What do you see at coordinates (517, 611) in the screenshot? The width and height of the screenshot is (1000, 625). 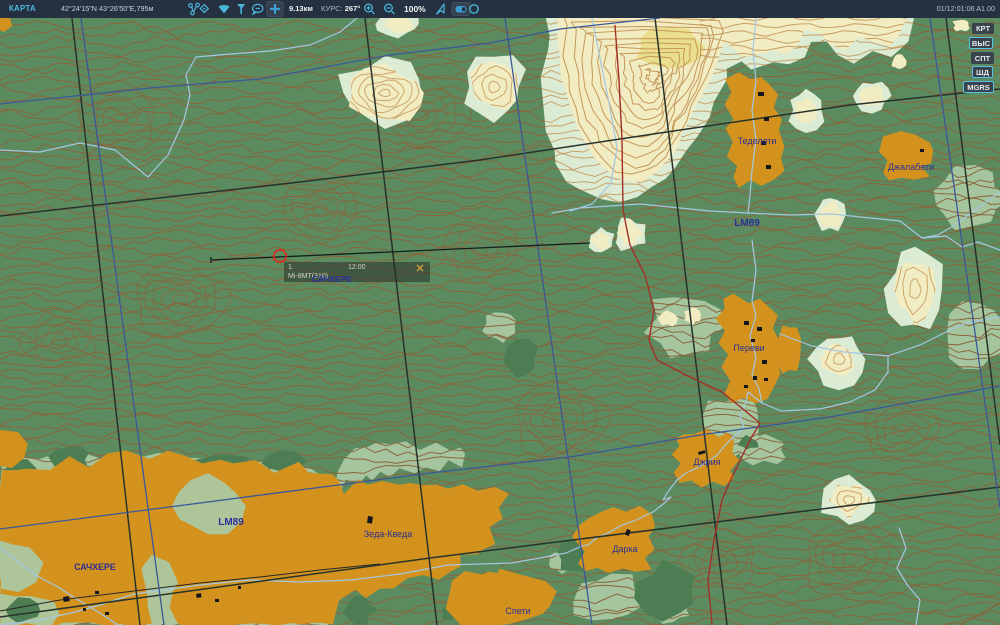 I see `svg-text: Спети` at bounding box center [517, 611].